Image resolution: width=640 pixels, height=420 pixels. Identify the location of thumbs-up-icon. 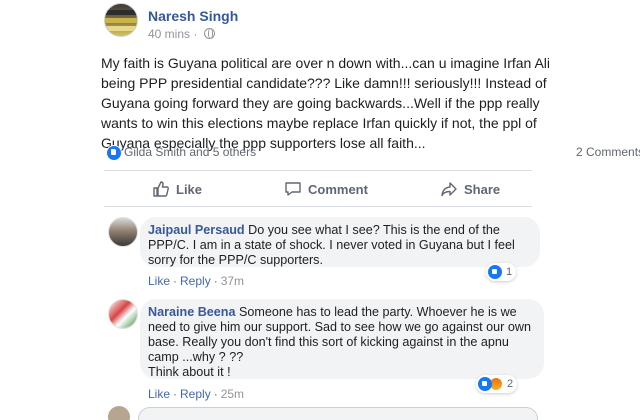
(161, 189).